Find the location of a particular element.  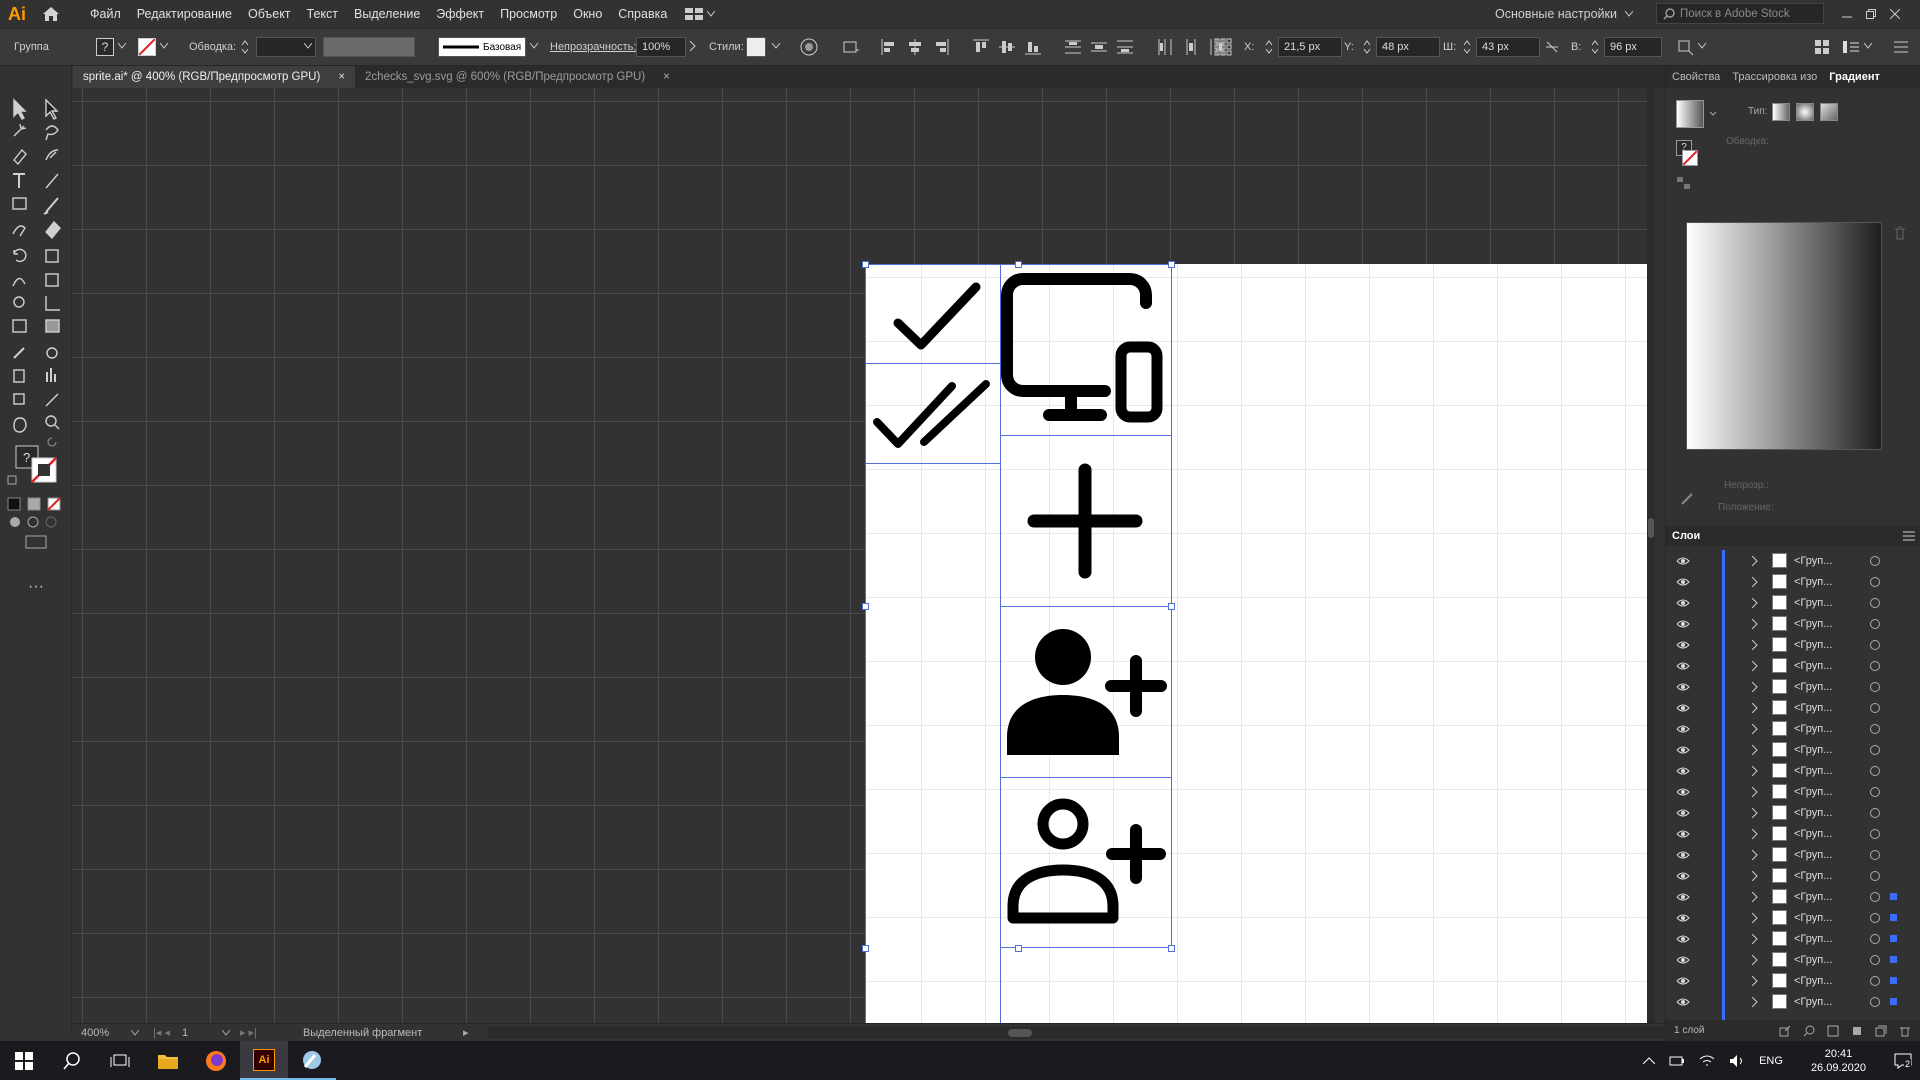

align-center-h-icon is located at coordinates (915, 47).